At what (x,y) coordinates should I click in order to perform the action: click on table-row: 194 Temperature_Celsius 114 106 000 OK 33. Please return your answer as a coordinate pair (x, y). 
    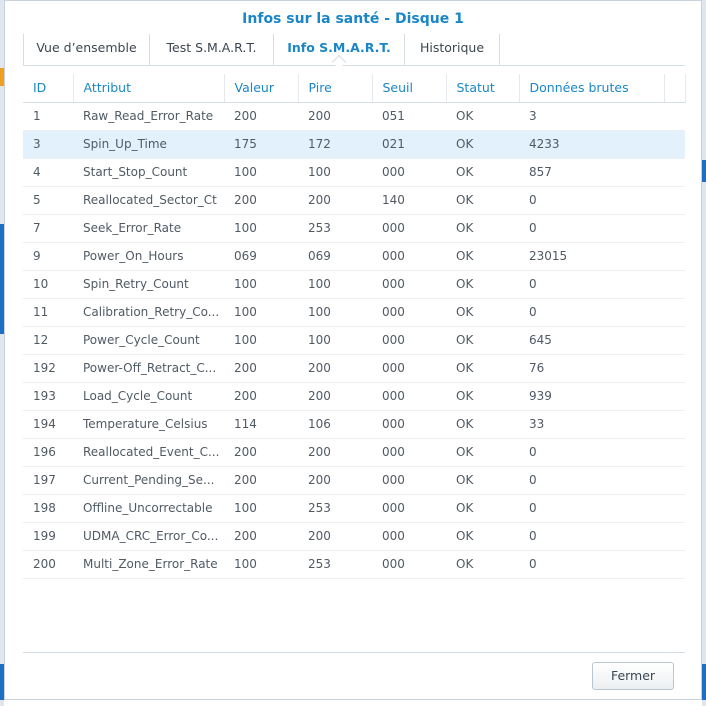
    Looking at the image, I should click on (354, 424).